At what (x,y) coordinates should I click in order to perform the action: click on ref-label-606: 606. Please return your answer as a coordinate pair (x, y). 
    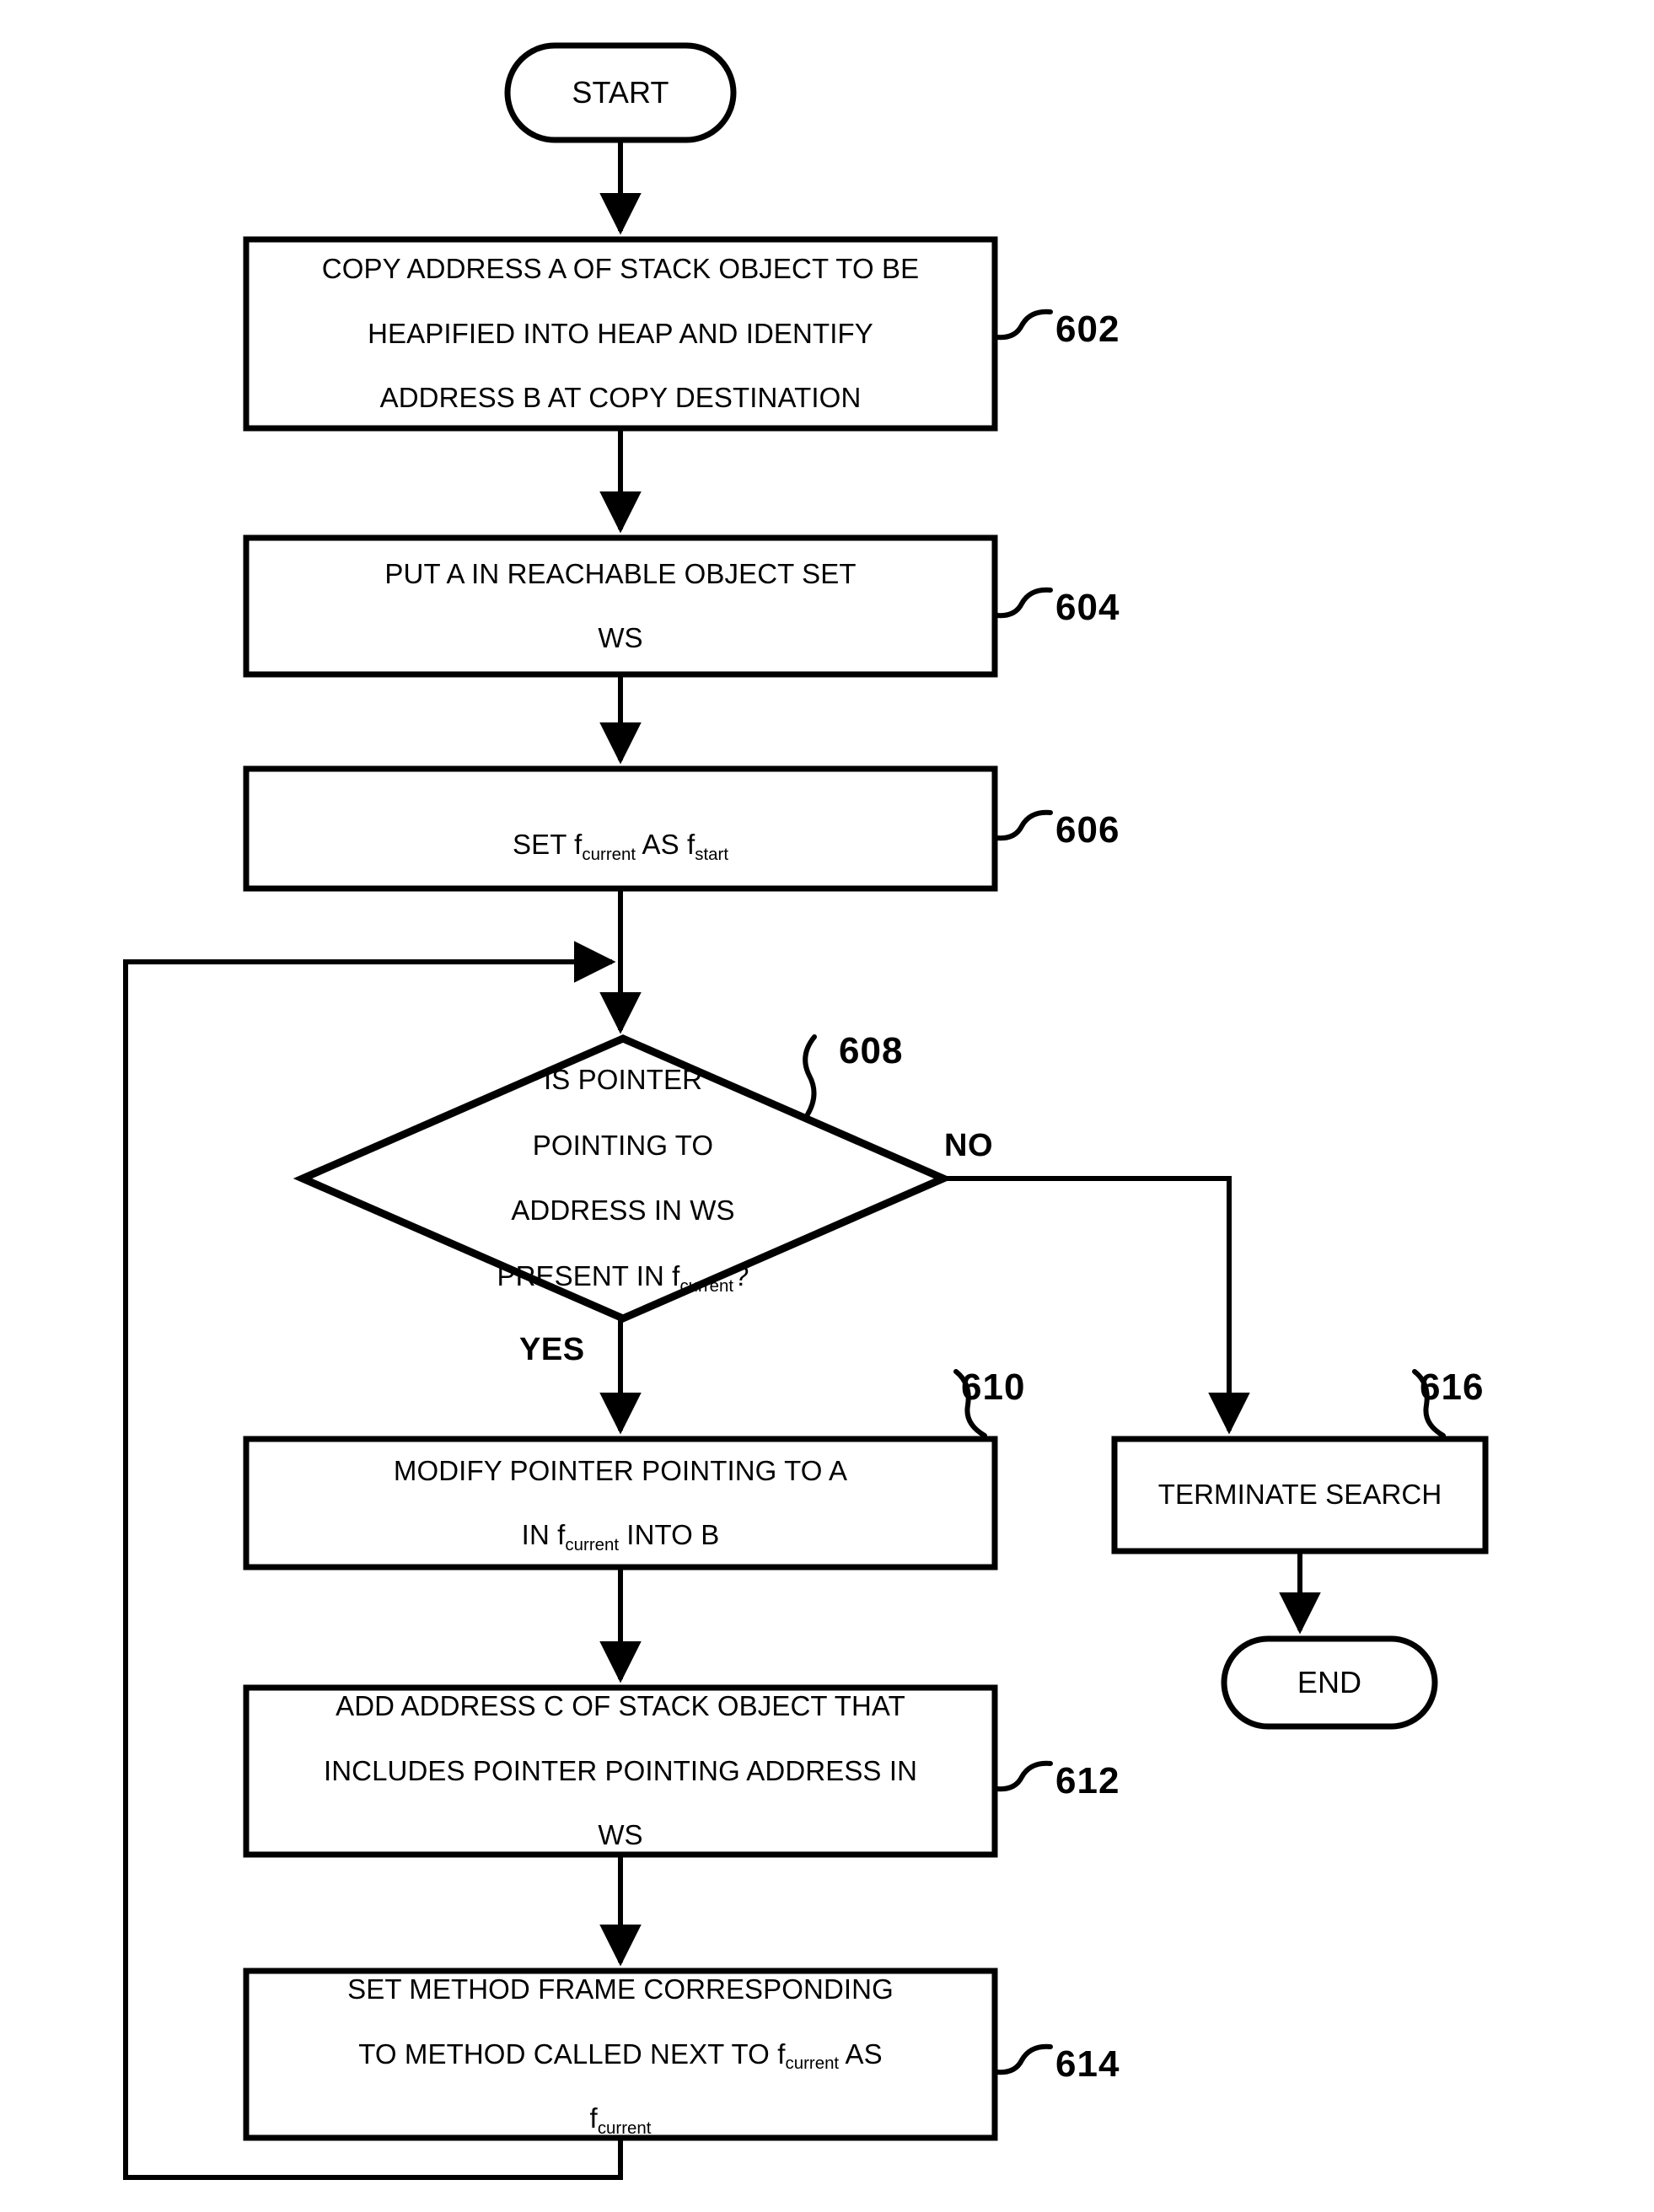
    Looking at the image, I should click on (1087, 830).